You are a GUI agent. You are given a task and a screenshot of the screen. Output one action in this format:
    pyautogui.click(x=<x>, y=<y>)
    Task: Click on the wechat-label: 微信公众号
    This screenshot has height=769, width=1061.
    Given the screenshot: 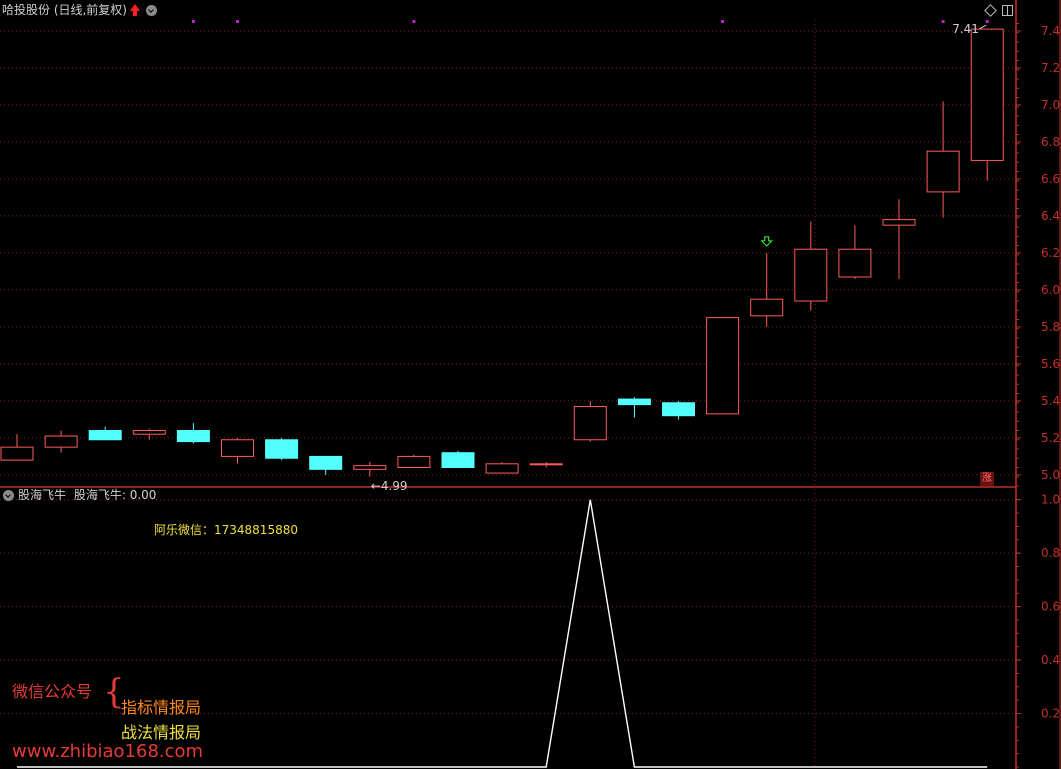 What is the action you would take?
    pyautogui.click(x=52, y=691)
    